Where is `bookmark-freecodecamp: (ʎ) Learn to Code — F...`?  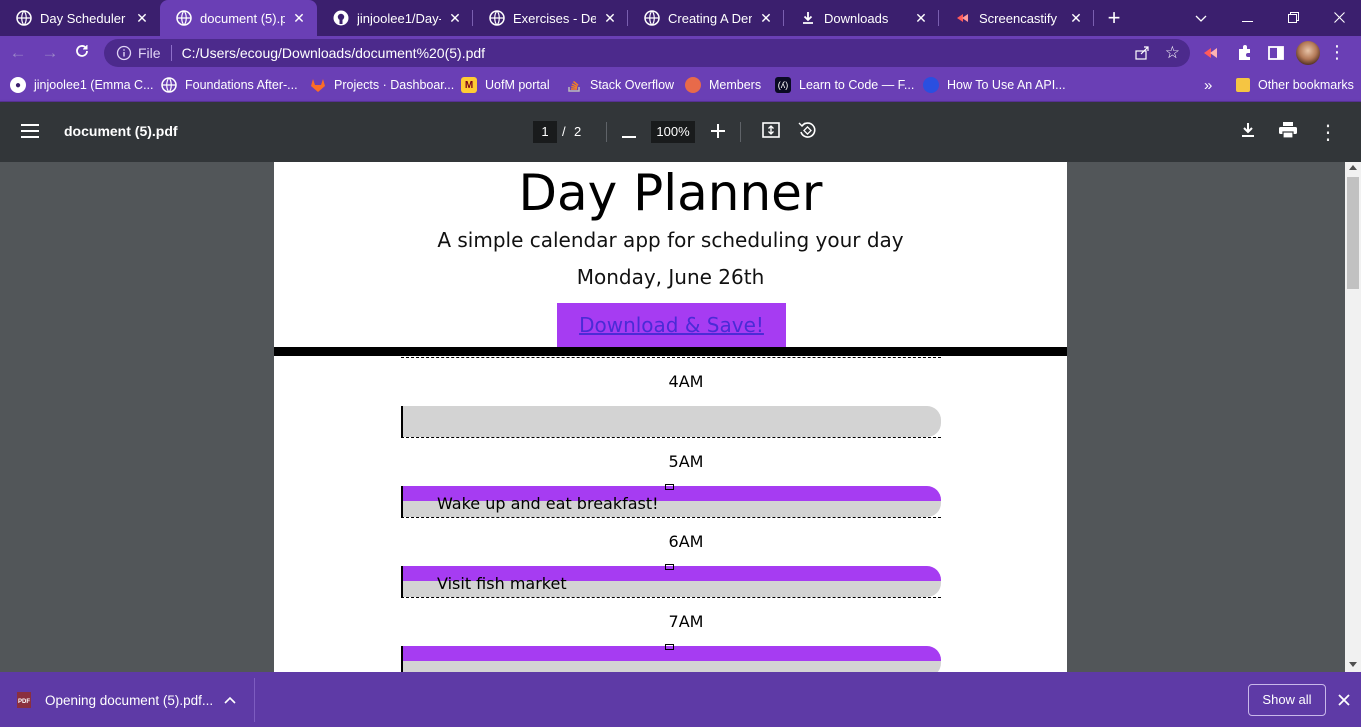 bookmark-freecodecamp: (ʎ) Learn to Code — F... is located at coordinates (844, 85).